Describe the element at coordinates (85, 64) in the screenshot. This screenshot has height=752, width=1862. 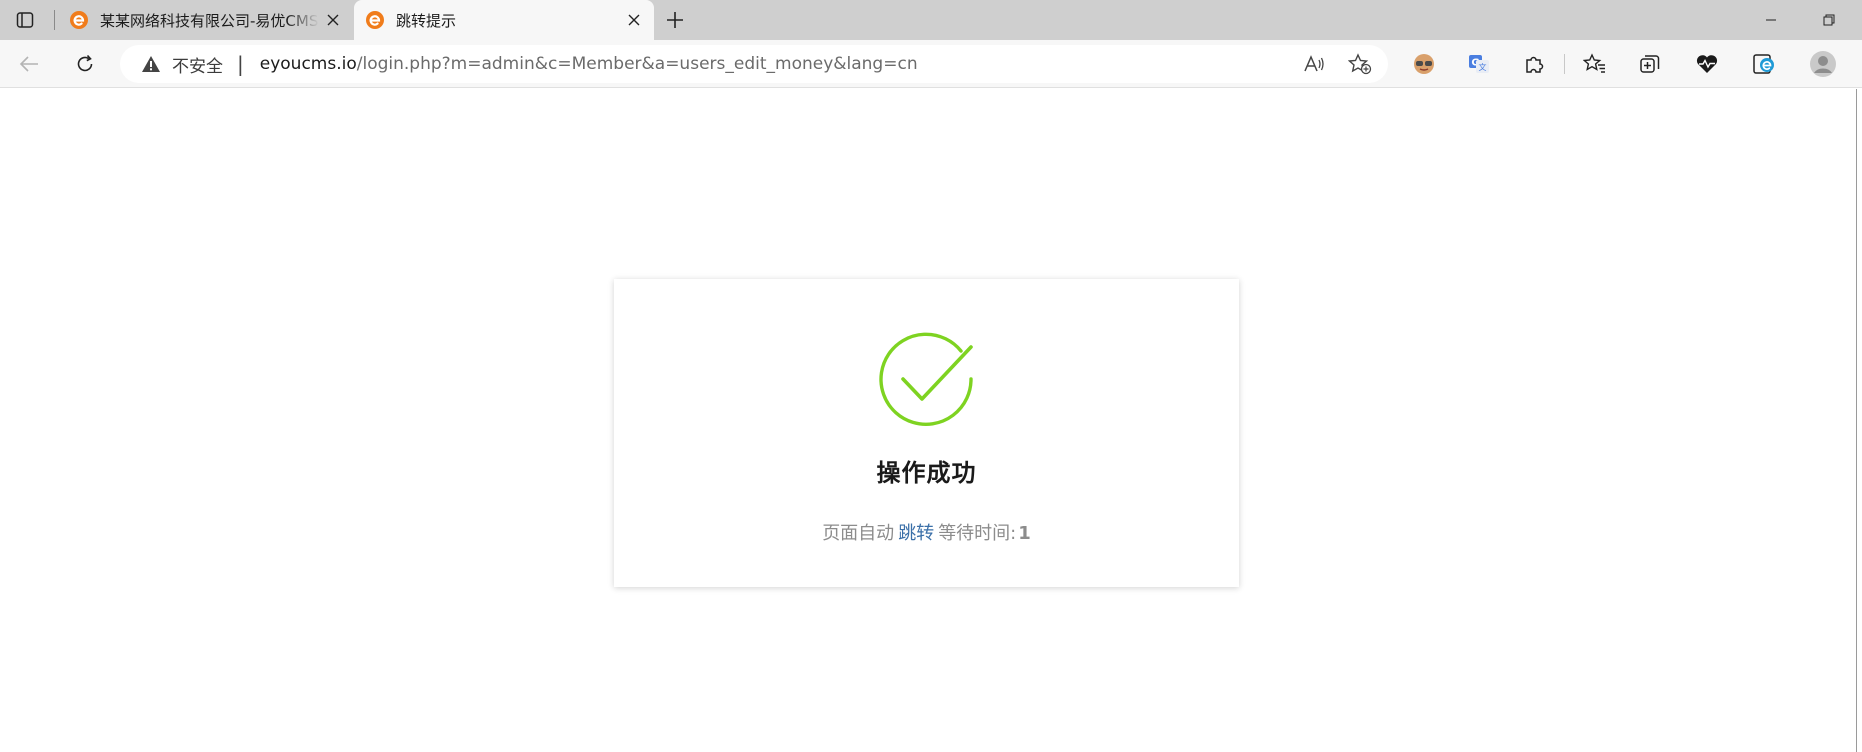
I see `refresh-icon` at that location.